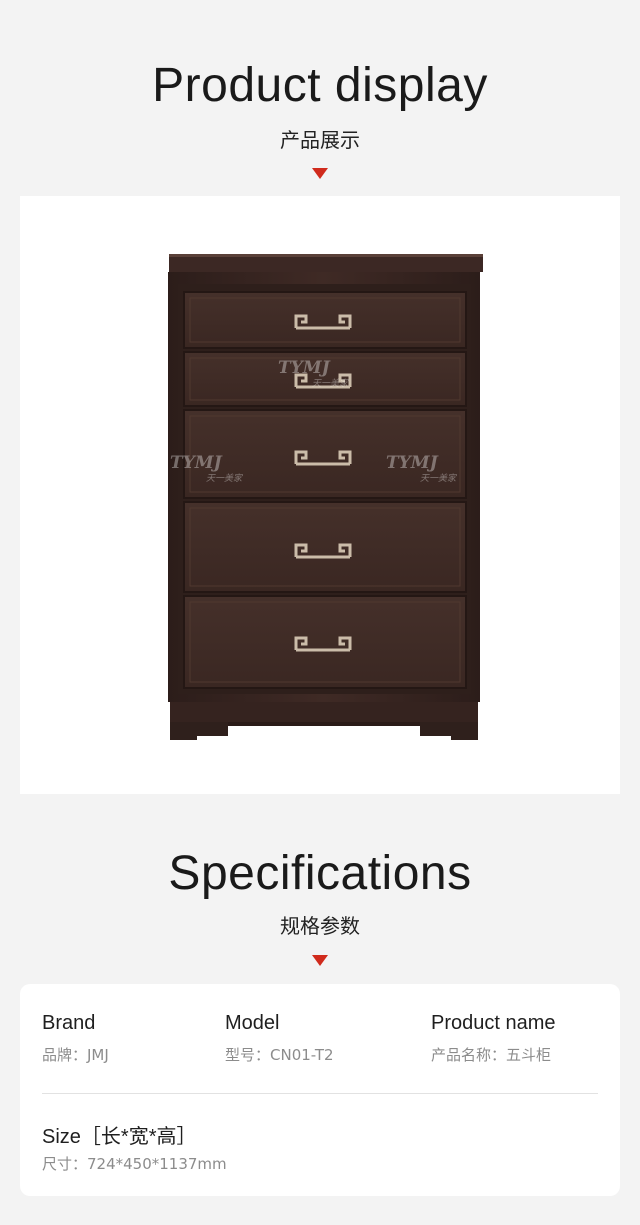  I want to click on spec-divider, so click(320, 1093).